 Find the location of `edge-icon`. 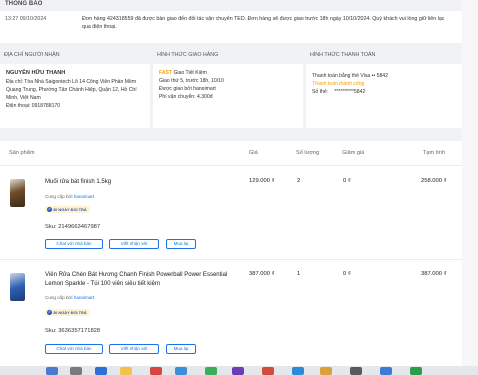

edge-icon is located at coordinates (181, 371).